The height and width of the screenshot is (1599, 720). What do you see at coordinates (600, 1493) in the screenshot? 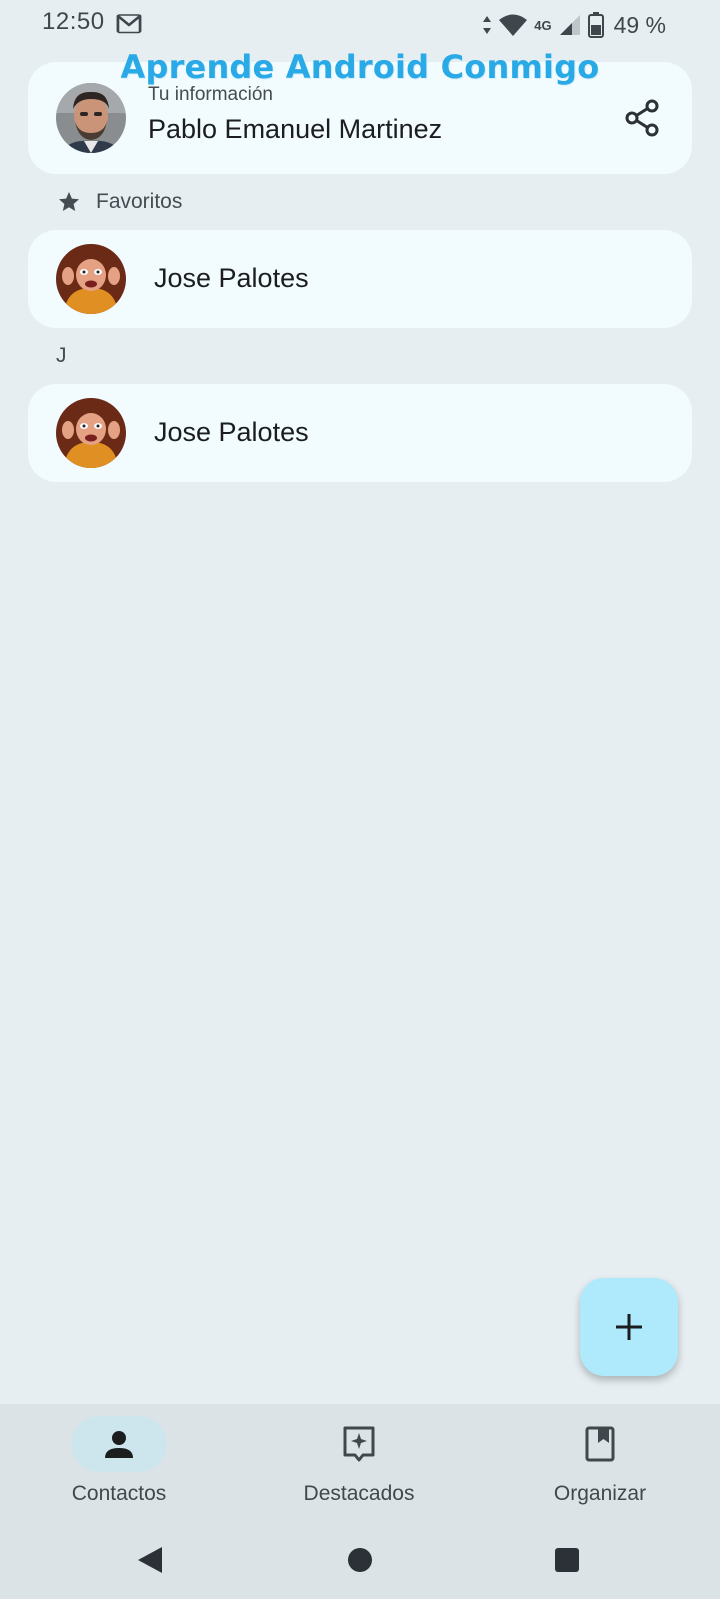
I see `nav-label: Organizar` at bounding box center [600, 1493].